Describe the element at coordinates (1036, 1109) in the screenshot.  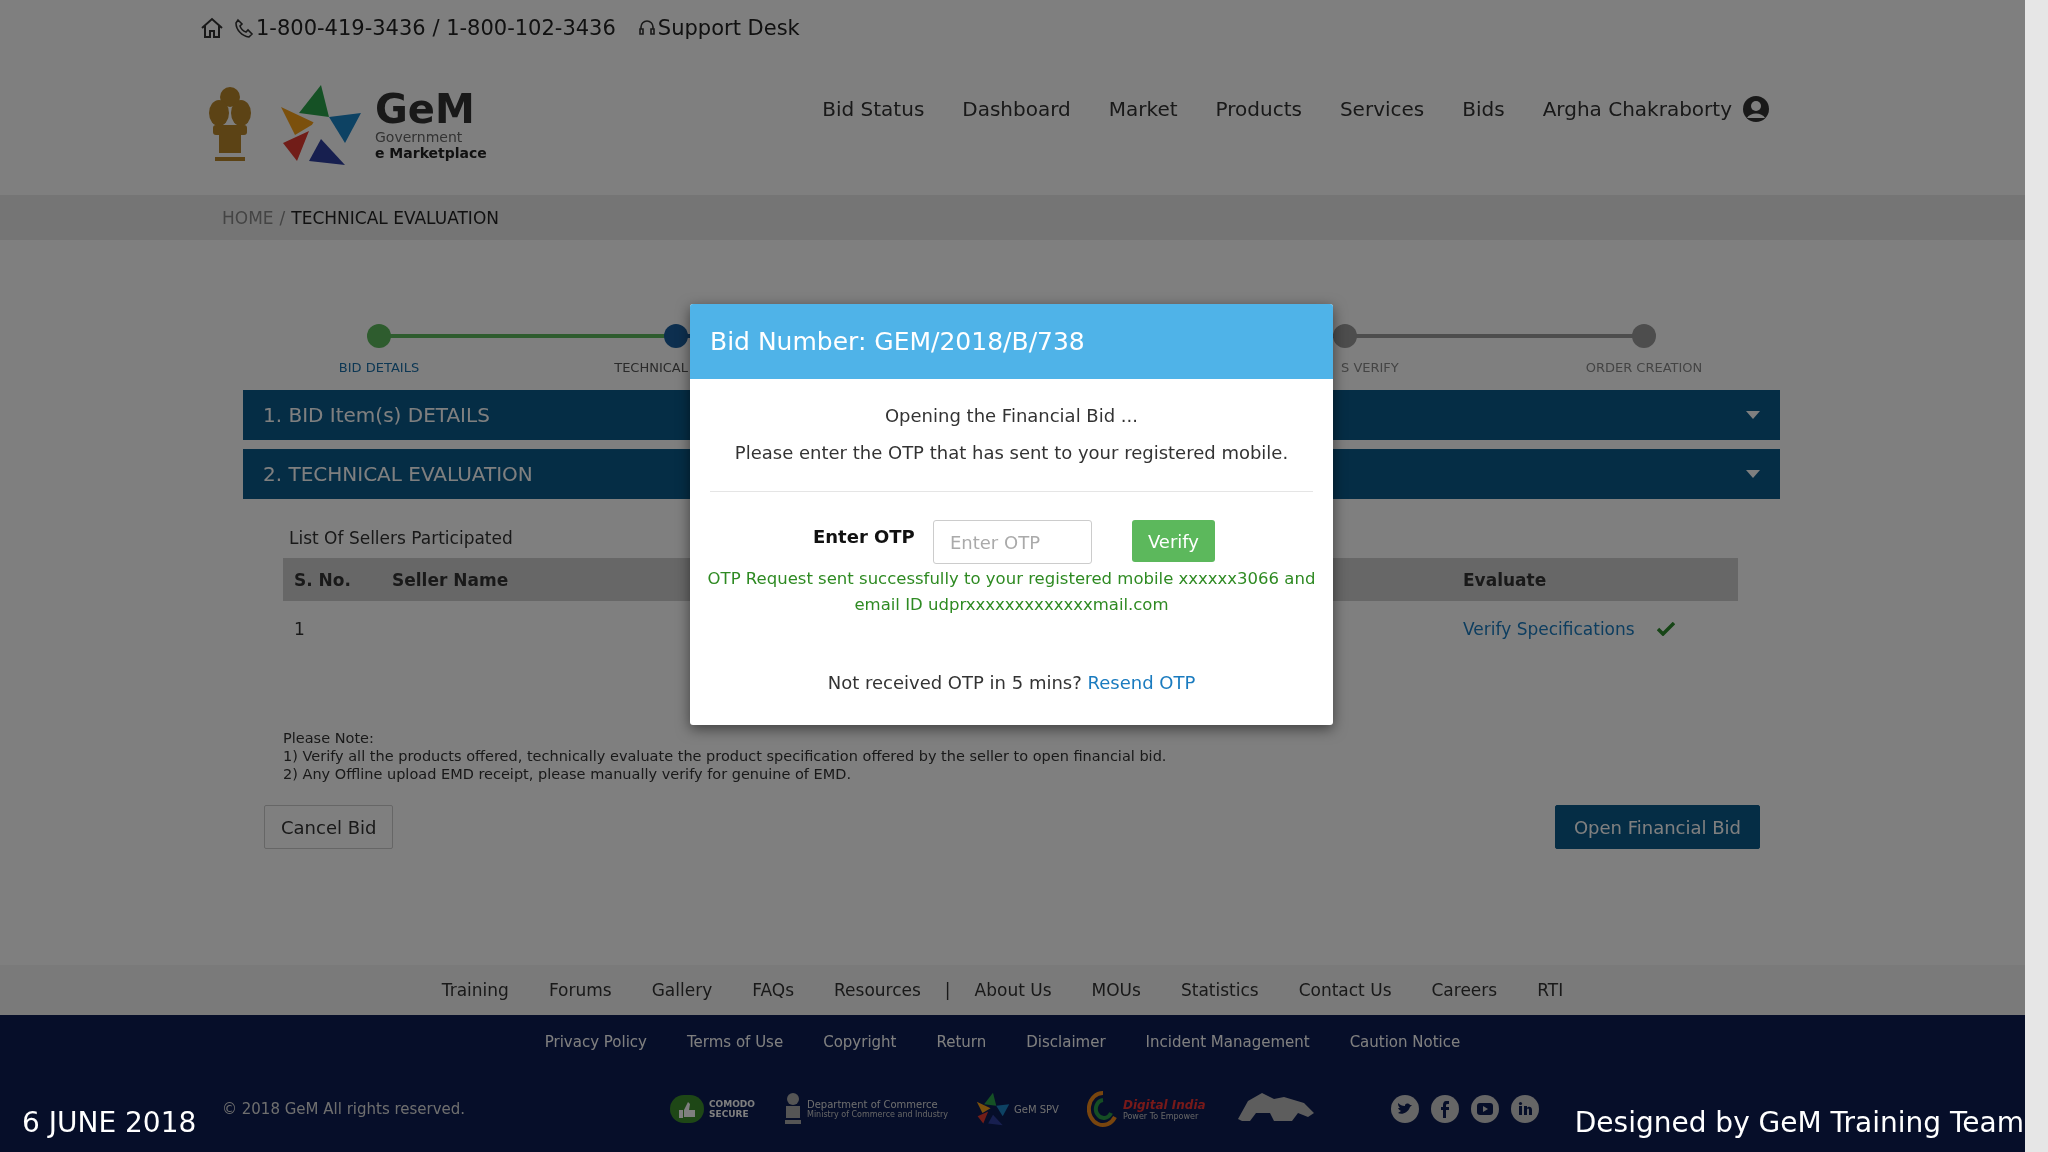
I see `partner-logo-text: GeM SPV` at that location.